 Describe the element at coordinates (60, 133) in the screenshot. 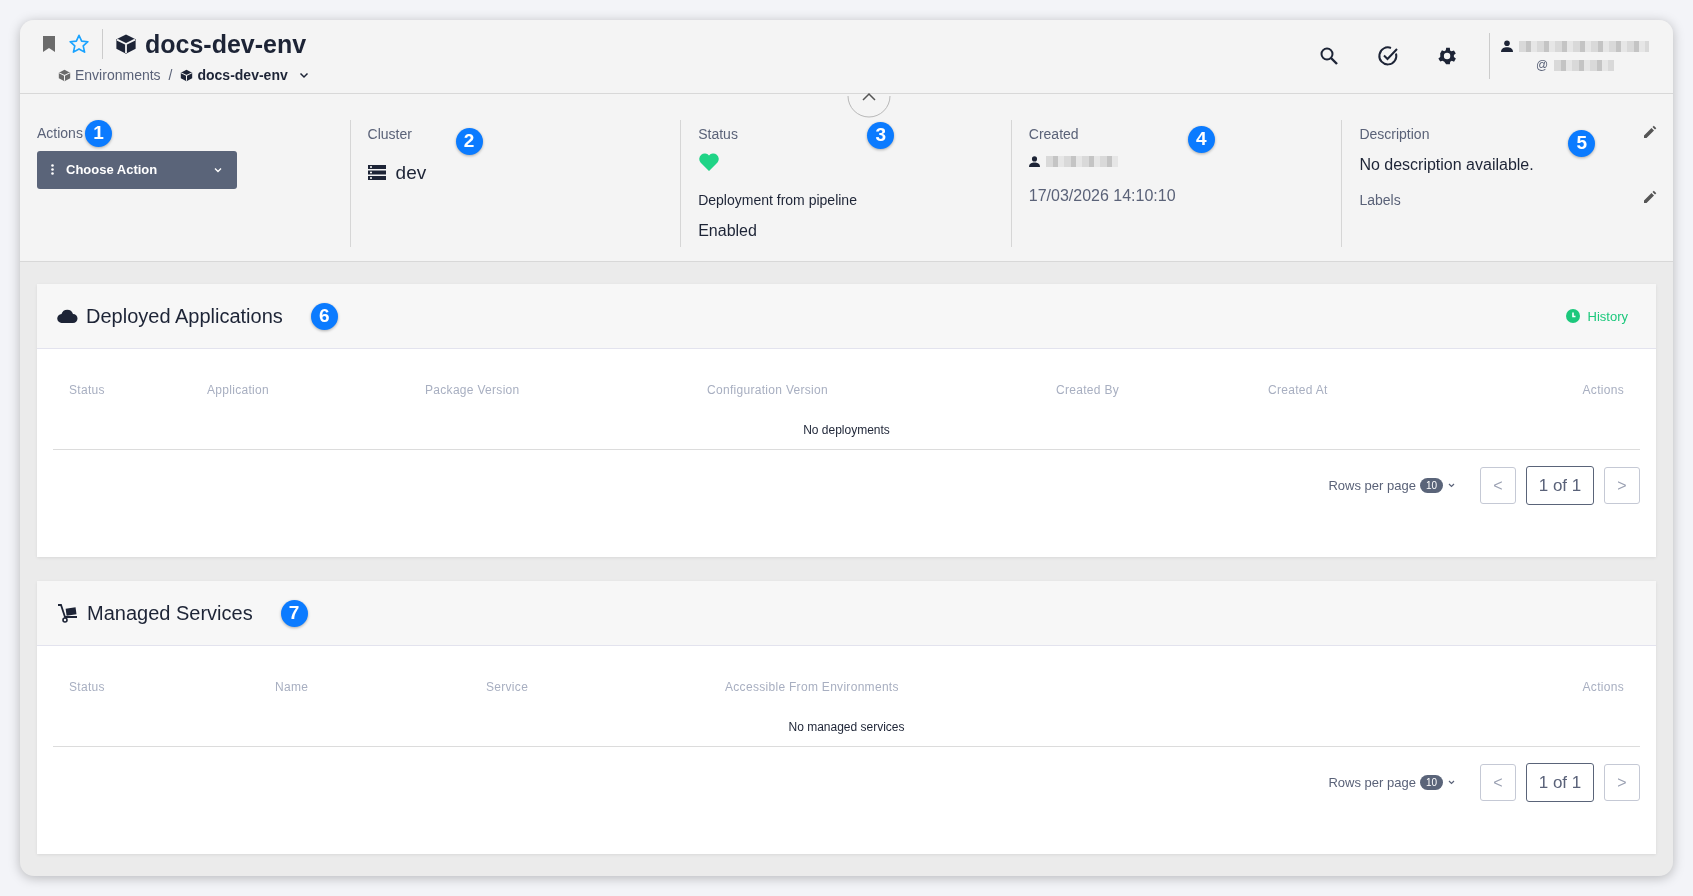

I see `field-label: Actions` at that location.